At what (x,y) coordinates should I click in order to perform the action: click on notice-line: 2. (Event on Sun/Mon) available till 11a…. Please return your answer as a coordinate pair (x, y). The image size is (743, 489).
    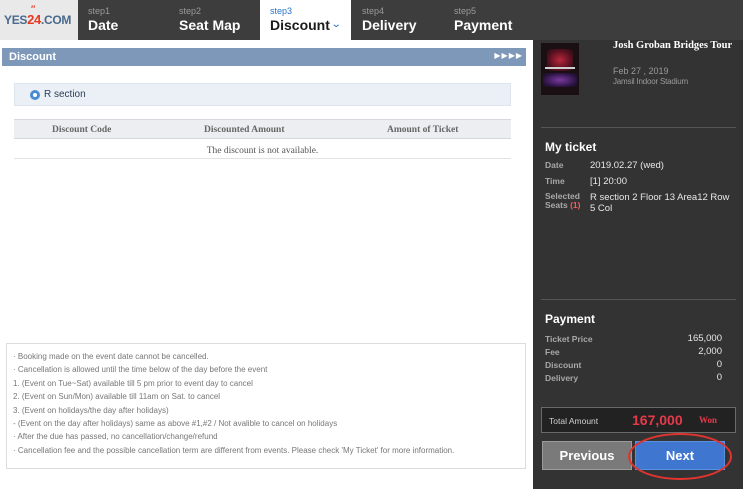
    Looking at the image, I should click on (117, 397).